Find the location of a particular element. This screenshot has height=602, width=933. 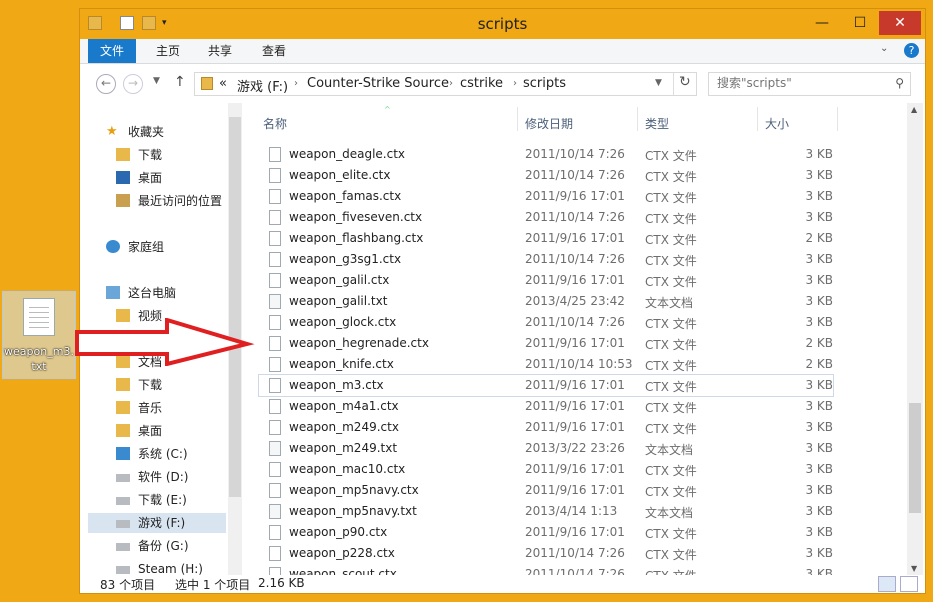

minimize-button: — is located at coordinates (822, 23).